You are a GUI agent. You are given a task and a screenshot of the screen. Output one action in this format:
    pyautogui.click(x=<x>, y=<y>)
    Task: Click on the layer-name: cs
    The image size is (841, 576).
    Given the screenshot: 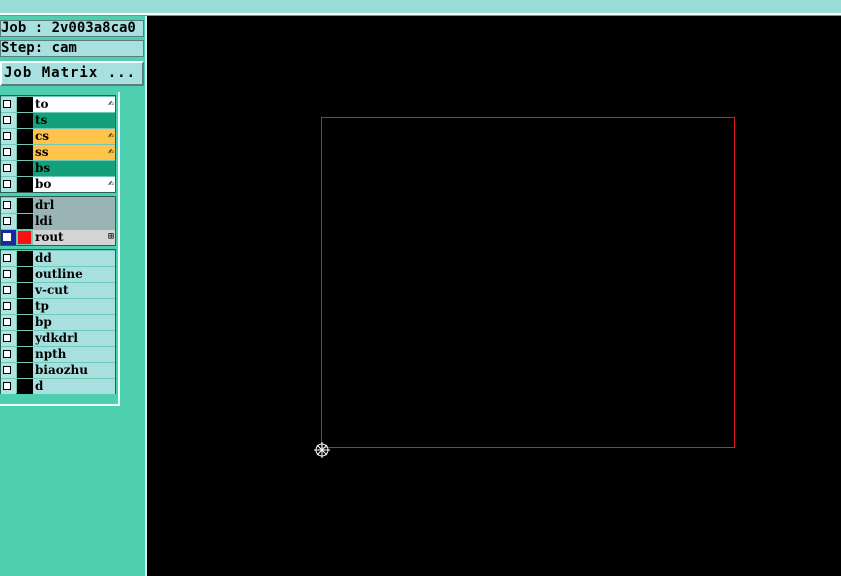 What is the action you would take?
    pyautogui.click(x=74, y=136)
    